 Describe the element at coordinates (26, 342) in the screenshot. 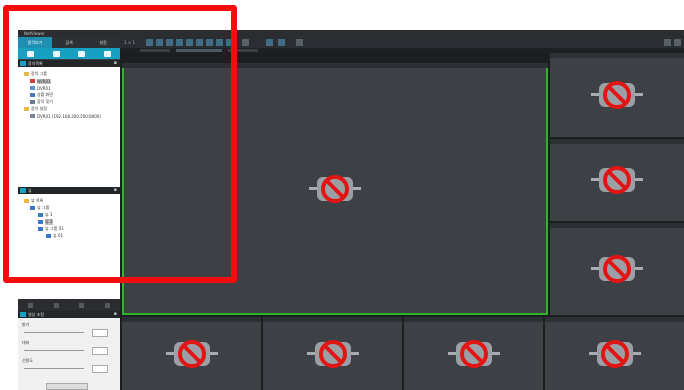

I see `contrast-label: 대비` at that location.